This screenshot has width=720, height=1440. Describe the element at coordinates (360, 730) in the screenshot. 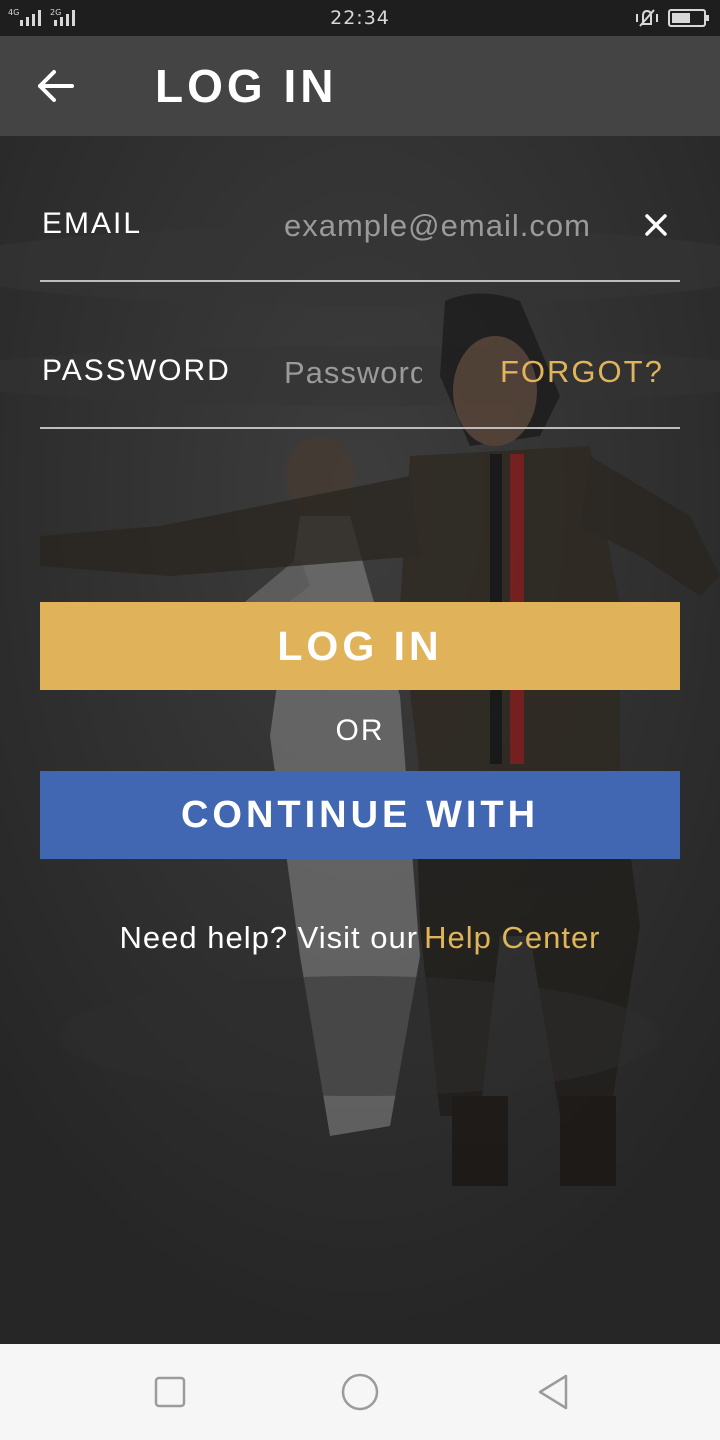

I see `or-separator: OR` at that location.